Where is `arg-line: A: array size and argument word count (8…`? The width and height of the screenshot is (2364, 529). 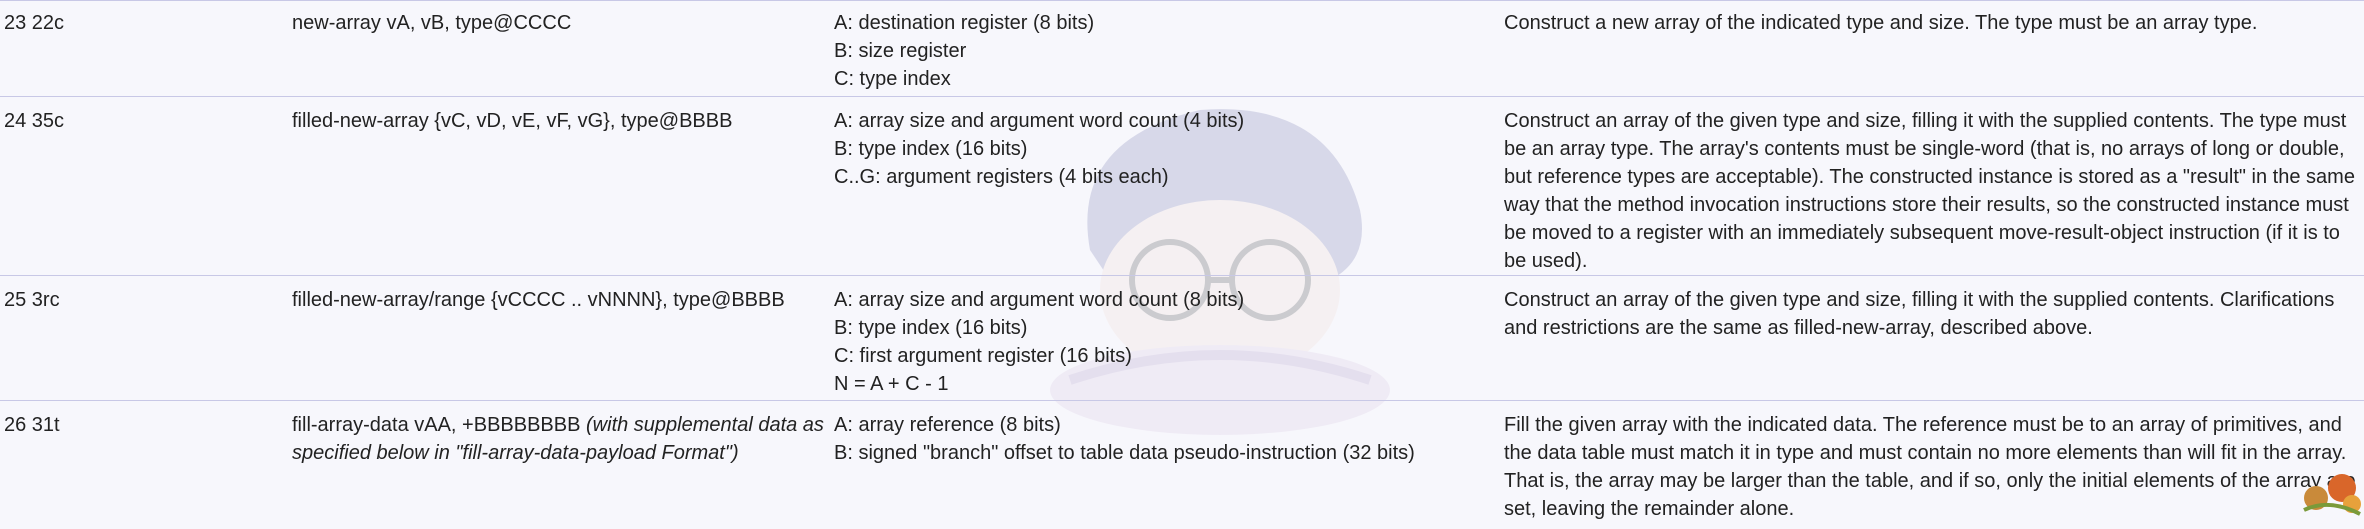 arg-line: A: array size and argument word count (8… is located at coordinates (1165, 300).